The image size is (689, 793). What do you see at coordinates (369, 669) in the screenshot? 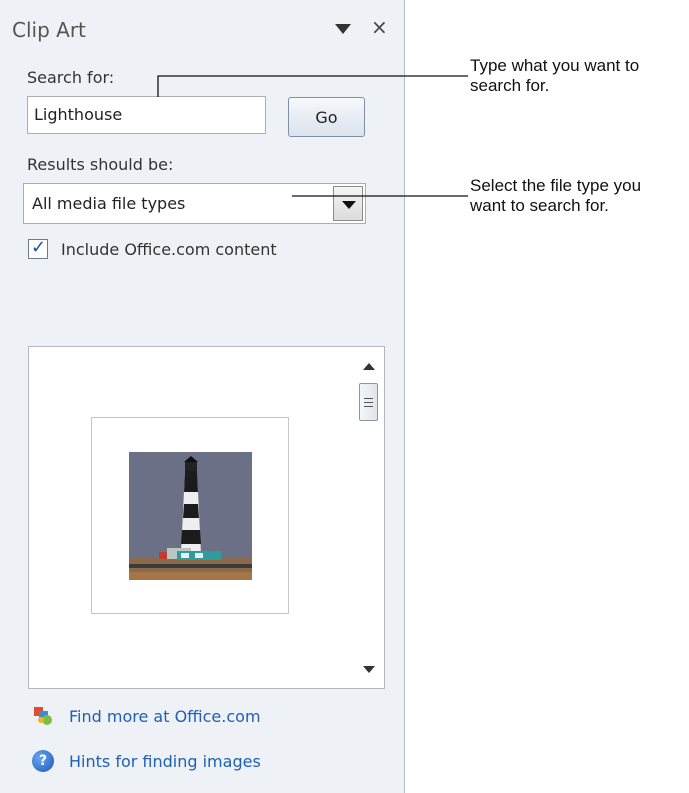
I see `scroll-down-icon` at bounding box center [369, 669].